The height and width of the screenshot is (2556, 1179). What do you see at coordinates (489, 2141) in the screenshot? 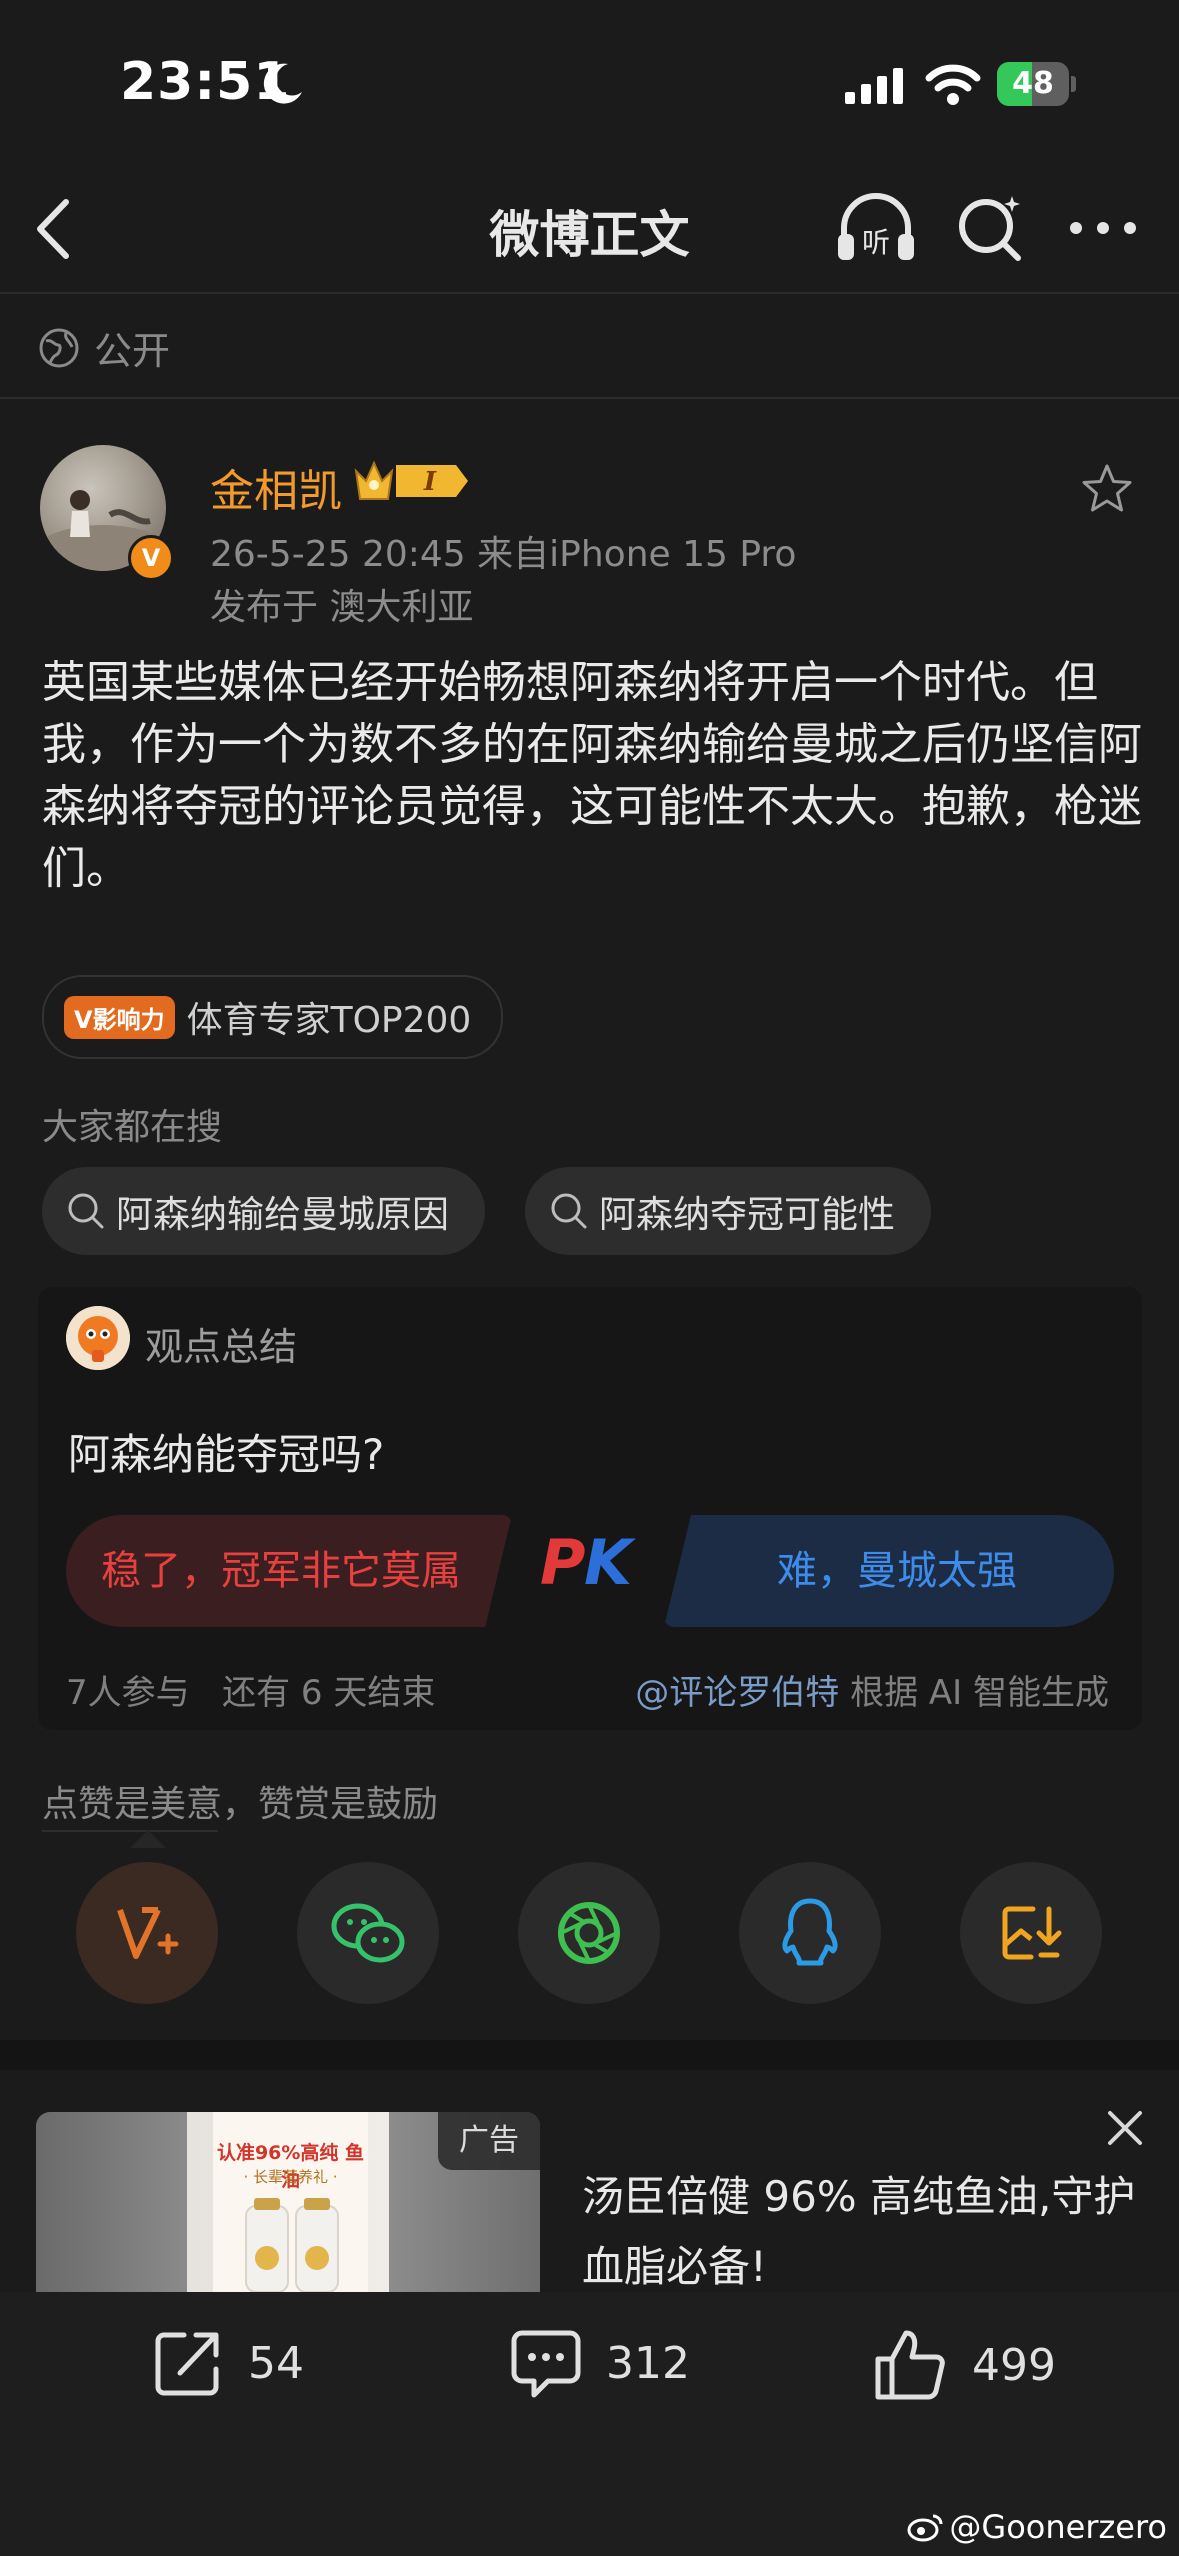
I see `ad-tag: 广告` at bounding box center [489, 2141].